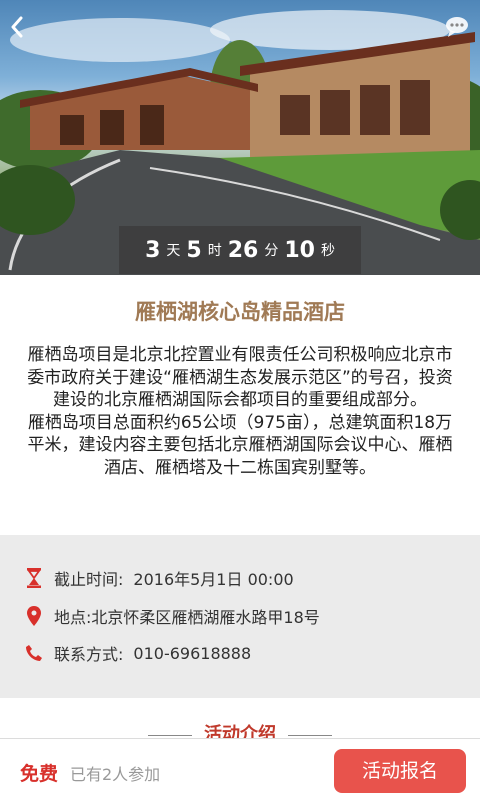 The width and height of the screenshot is (480, 800). I want to click on countdown-hours: 5, so click(194, 250).